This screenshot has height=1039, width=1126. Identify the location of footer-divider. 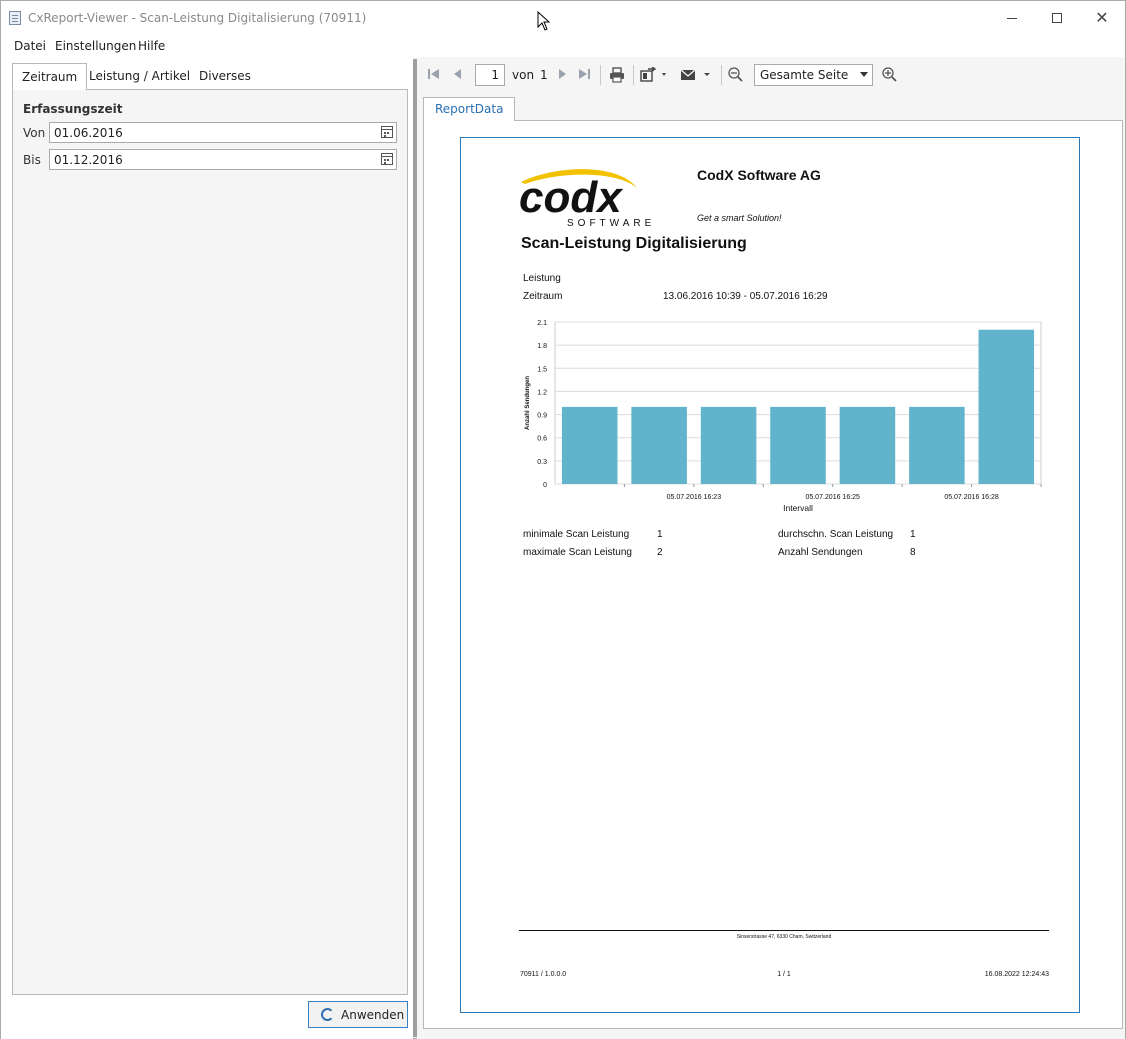
(784, 930).